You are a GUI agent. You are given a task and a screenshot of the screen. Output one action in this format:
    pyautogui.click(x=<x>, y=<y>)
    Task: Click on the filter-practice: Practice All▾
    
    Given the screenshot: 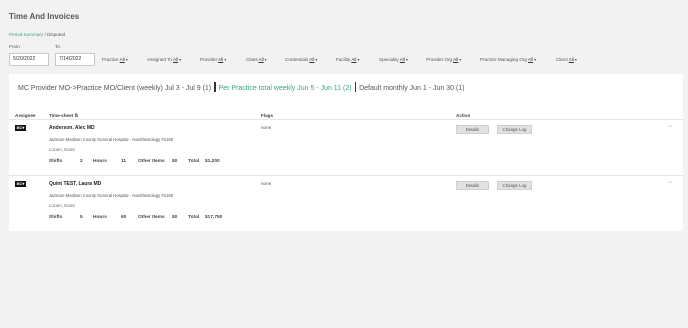 What is the action you would take?
    pyautogui.click(x=115, y=59)
    